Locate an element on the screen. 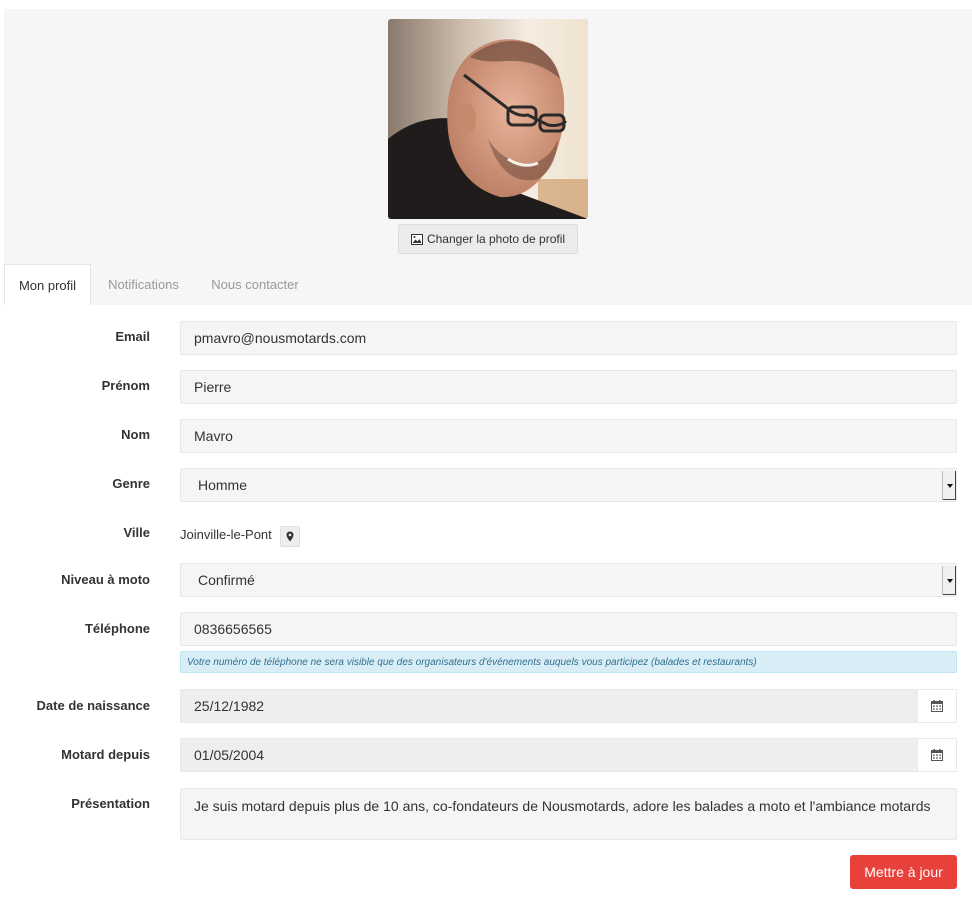 This screenshot has width=972, height=903. image-icon is located at coordinates (416, 239).